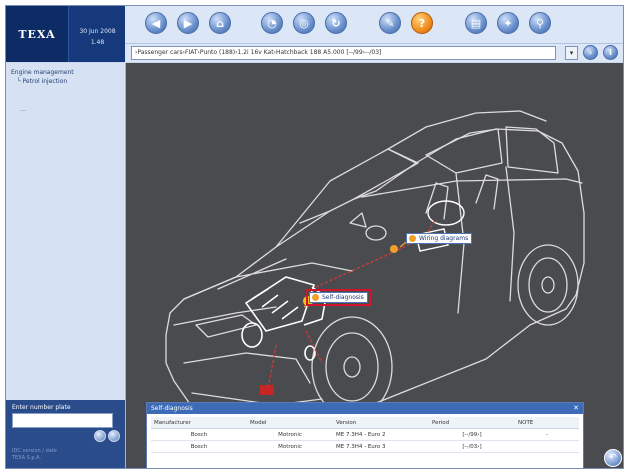 This screenshot has height=471, width=624. Describe the element at coordinates (272, 23) in the screenshot. I see `clock-icon: ◔` at that location.